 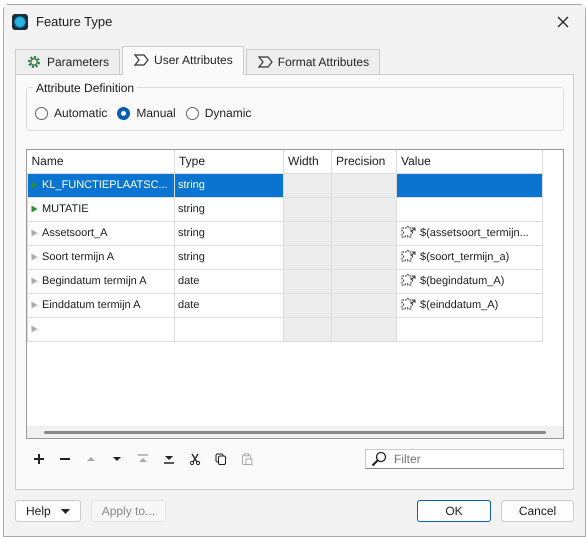 What do you see at coordinates (469, 305) in the screenshot?
I see `table-cell: $(einddatum_A)` at bounding box center [469, 305].